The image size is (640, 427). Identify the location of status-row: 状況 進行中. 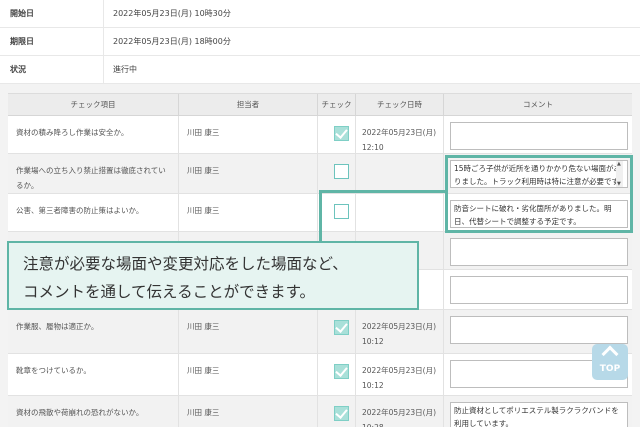
(320, 70).